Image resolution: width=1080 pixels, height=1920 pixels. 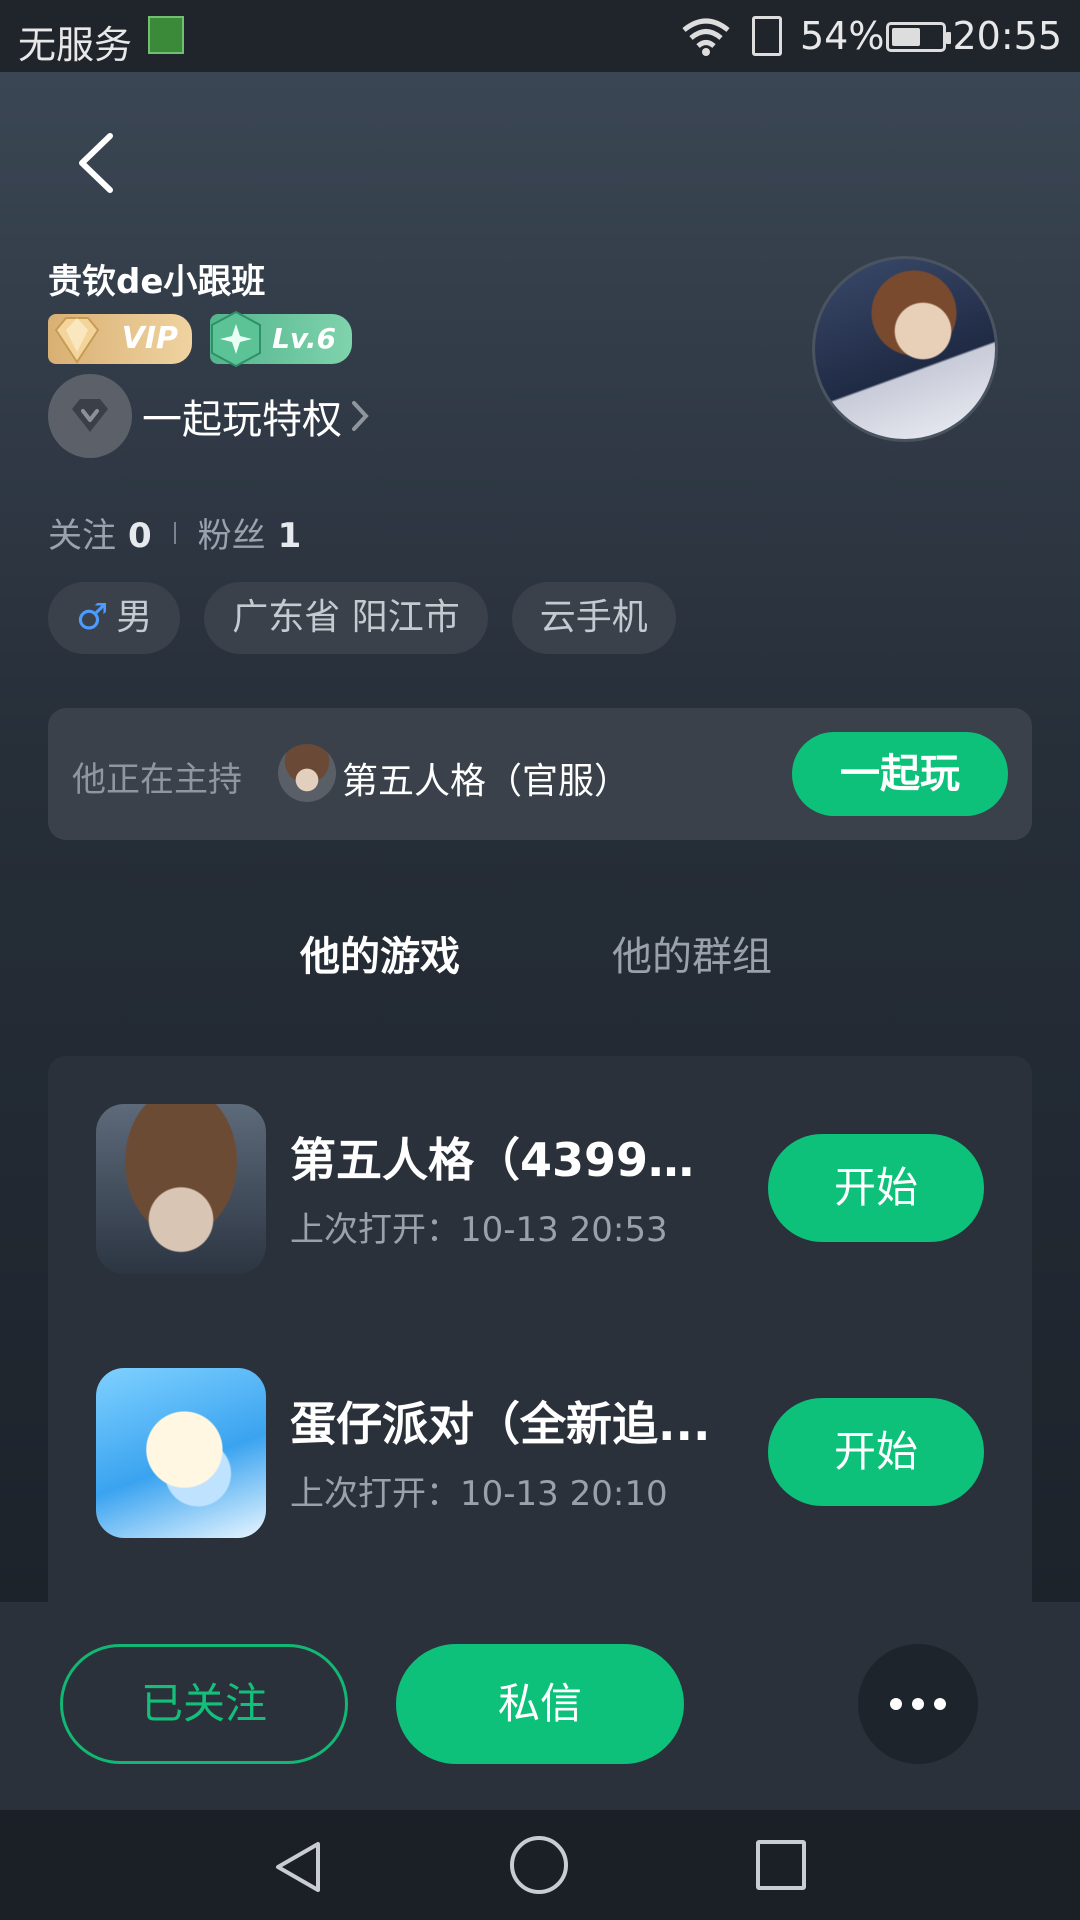 I want to click on male-icon: ♂, so click(x=92, y=617).